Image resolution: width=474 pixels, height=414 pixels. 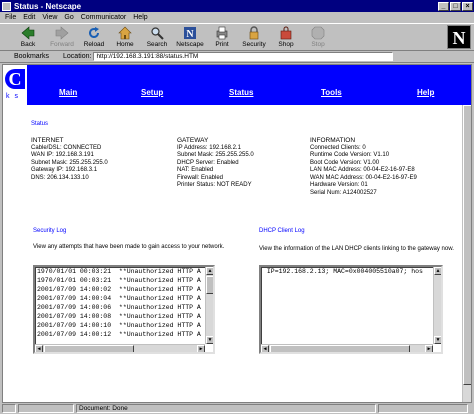 What do you see at coordinates (31, 56) in the screenshot?
I see `bookmarks-button: Bookmarks` at bounding box center [31, 56].